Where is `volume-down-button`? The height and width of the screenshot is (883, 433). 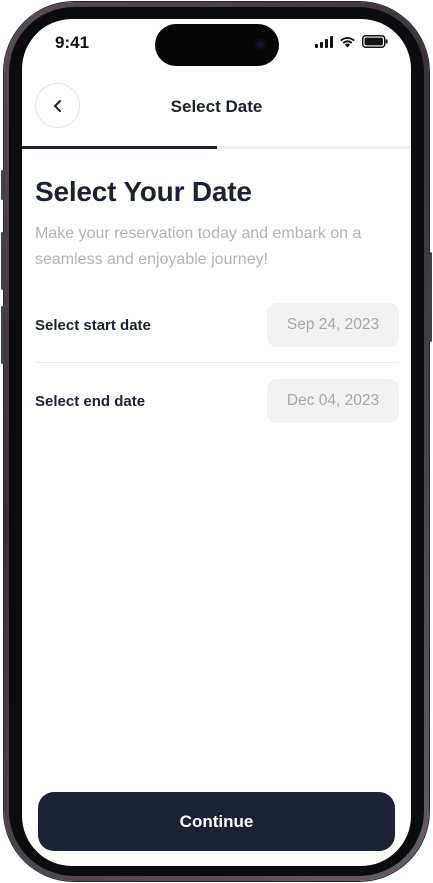
volume-down-button is located at coordinates (2, 335).